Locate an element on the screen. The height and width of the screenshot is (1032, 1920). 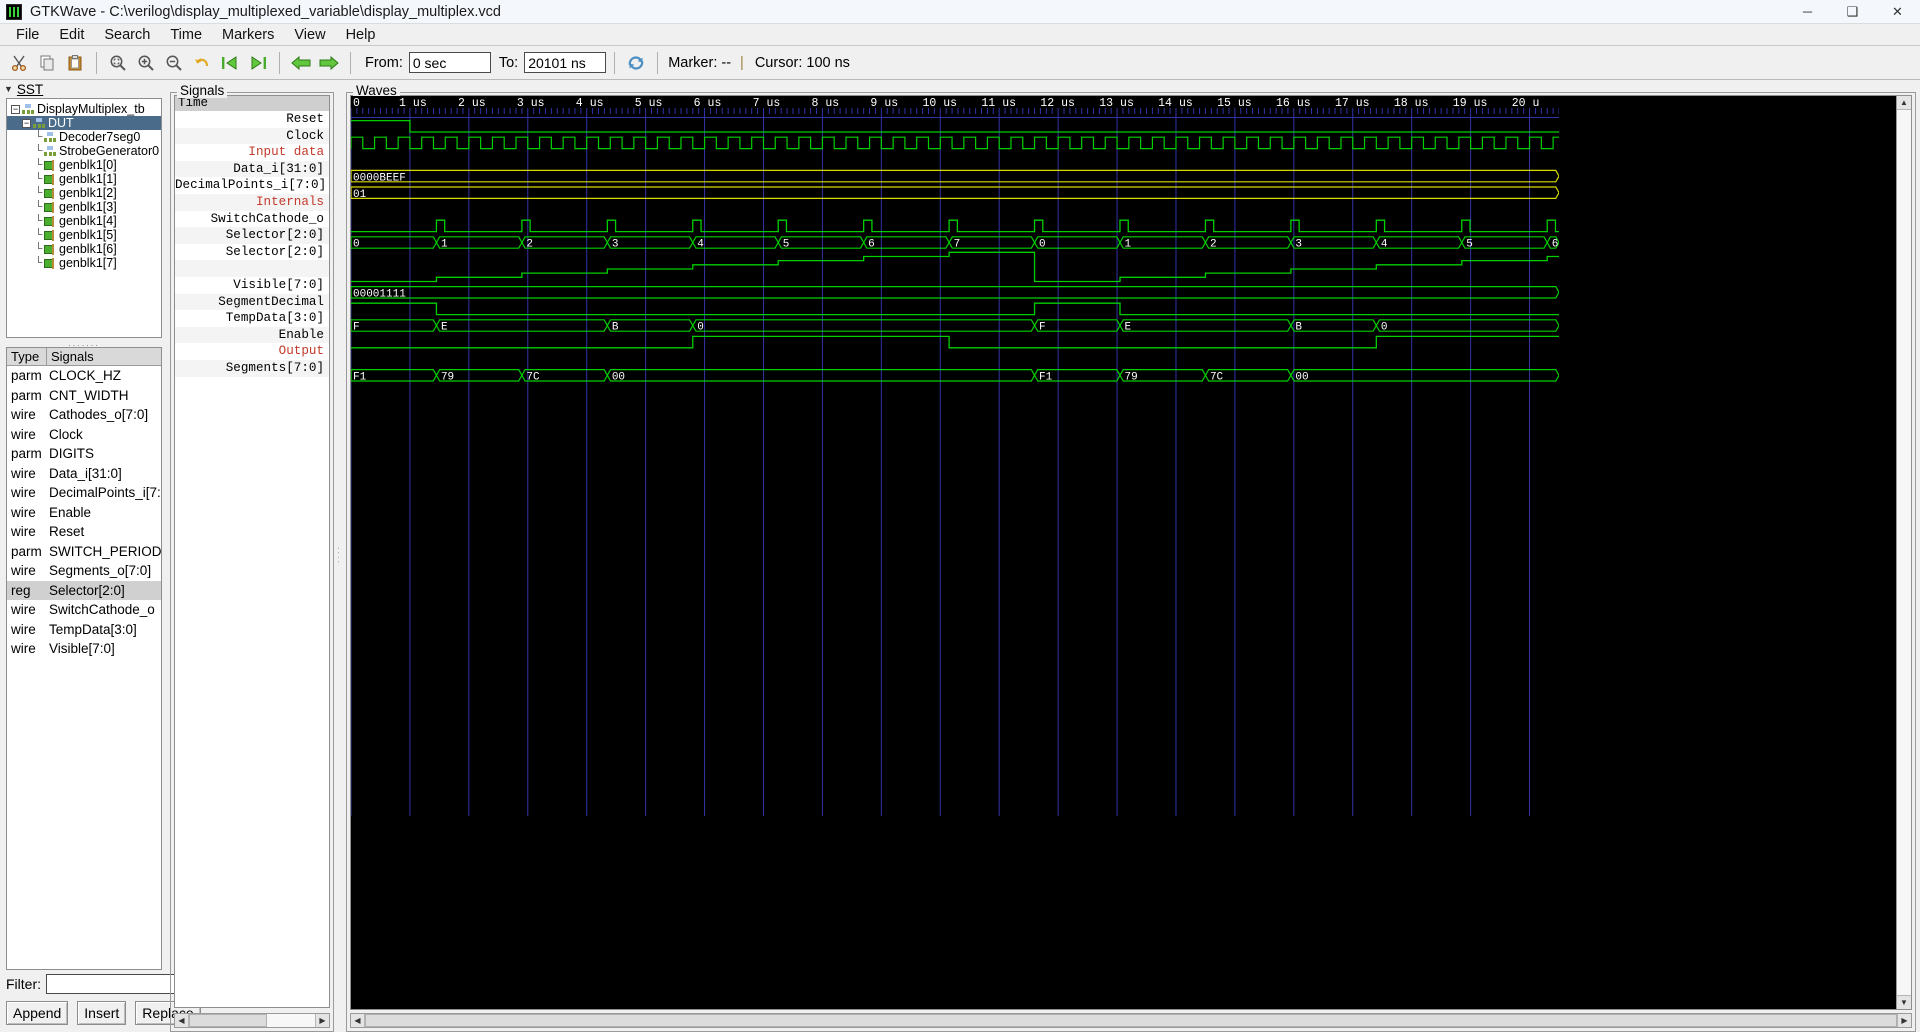
sst-node-genblk10: └ genblk1[0] is located at coordinates (84, 165).